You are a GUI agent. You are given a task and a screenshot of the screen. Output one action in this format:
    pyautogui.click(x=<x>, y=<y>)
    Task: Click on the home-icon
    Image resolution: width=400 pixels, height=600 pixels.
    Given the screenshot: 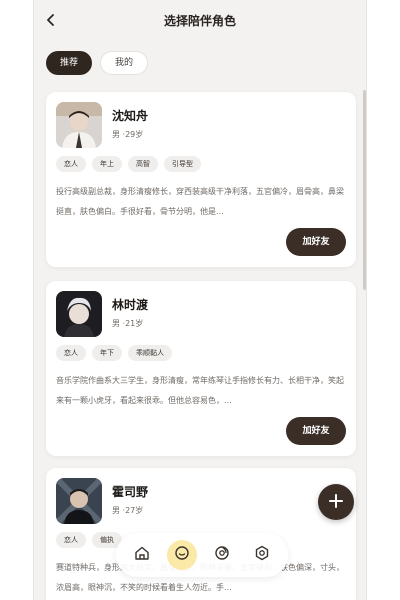 What is the action you would take?
    pyautogui.click(x=142, y=555)
    